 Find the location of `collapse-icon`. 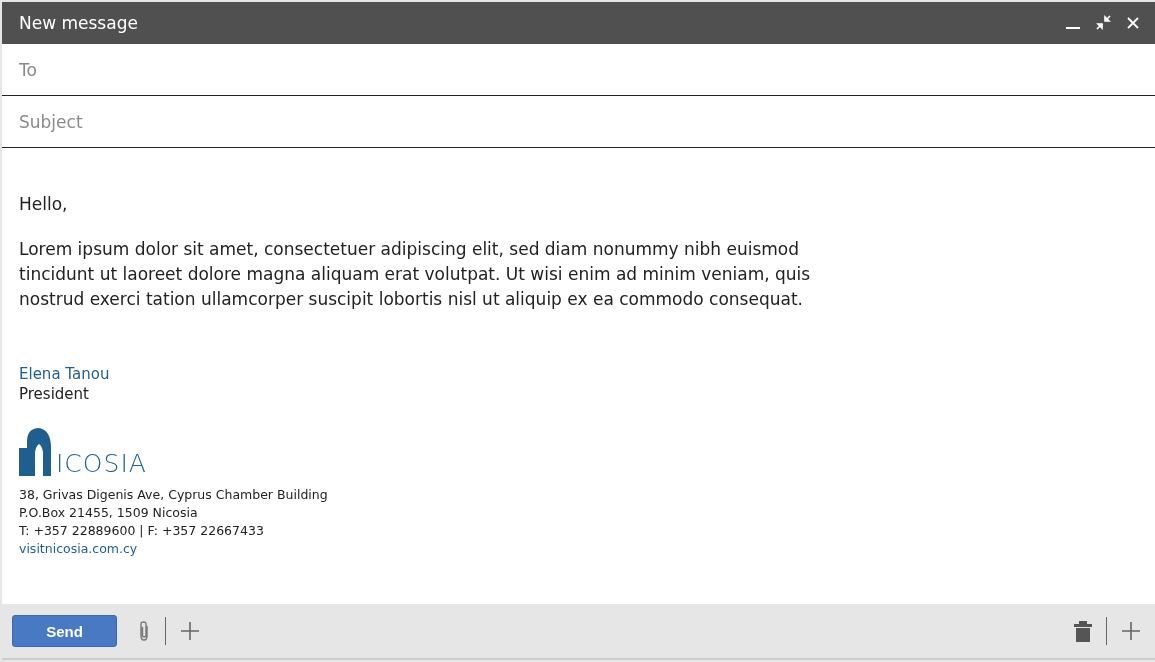

collapse-icon is located at coordinates (1103, 23).